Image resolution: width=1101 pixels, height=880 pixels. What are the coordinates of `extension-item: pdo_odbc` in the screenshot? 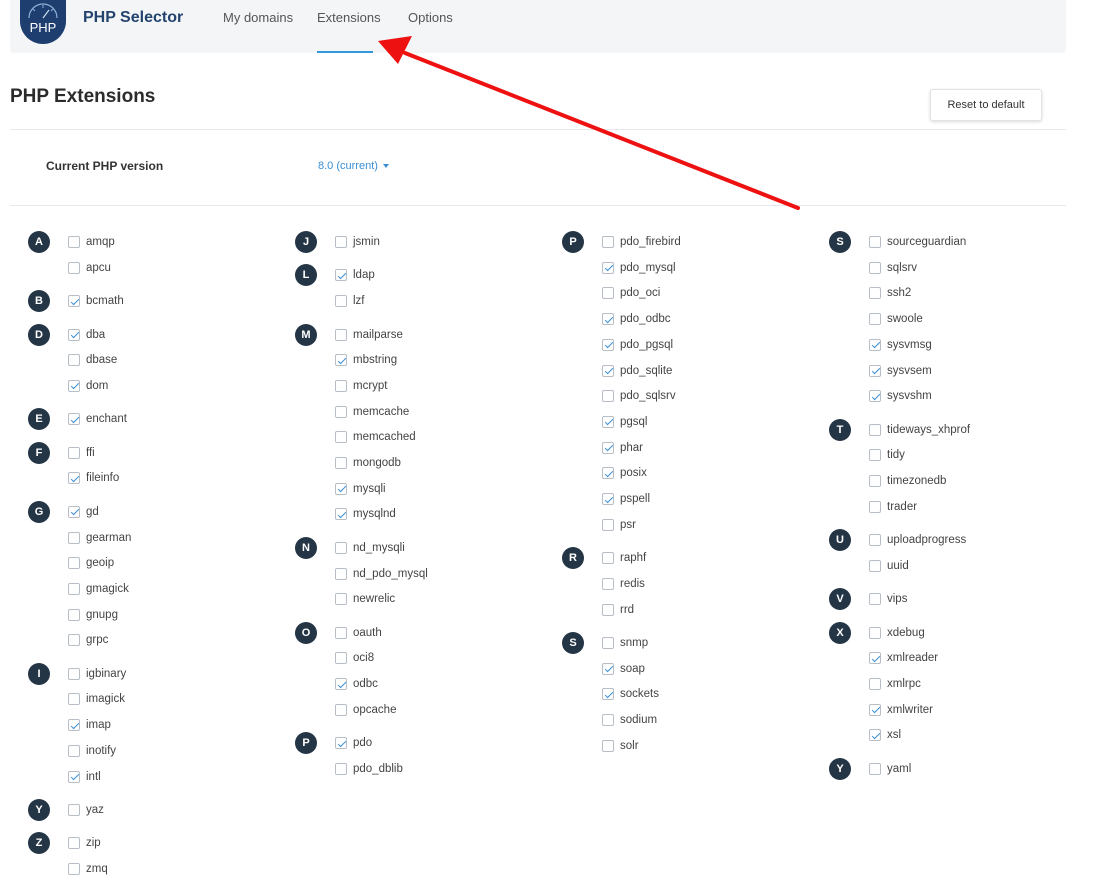 It's located at (636, 319).